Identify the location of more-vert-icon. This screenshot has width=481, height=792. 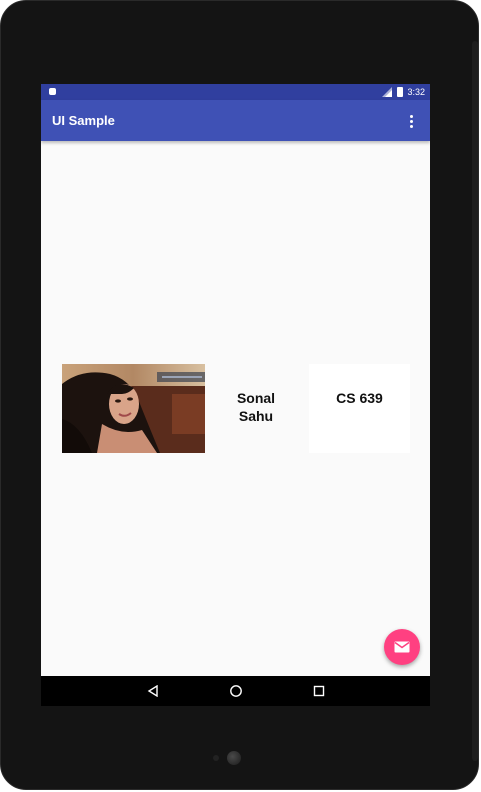
(411, 121).